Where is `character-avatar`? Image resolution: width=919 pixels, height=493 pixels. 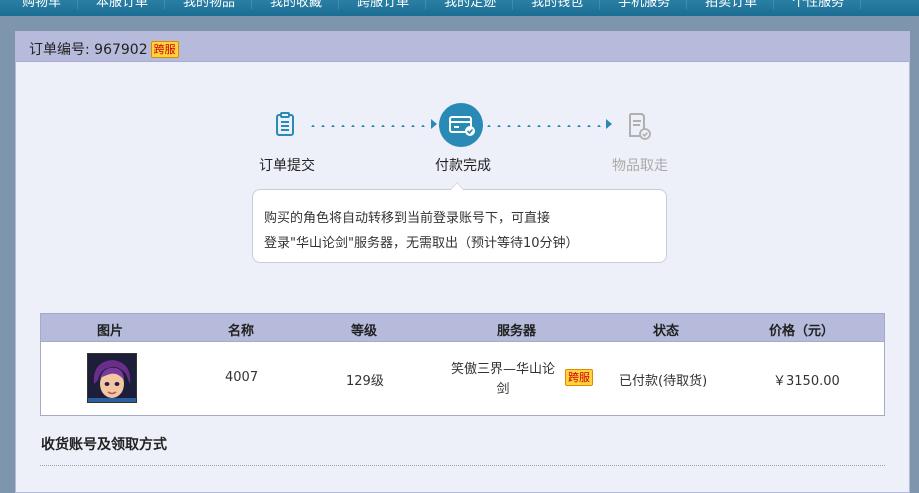
character-avatar is located at coordinates (112, 378).